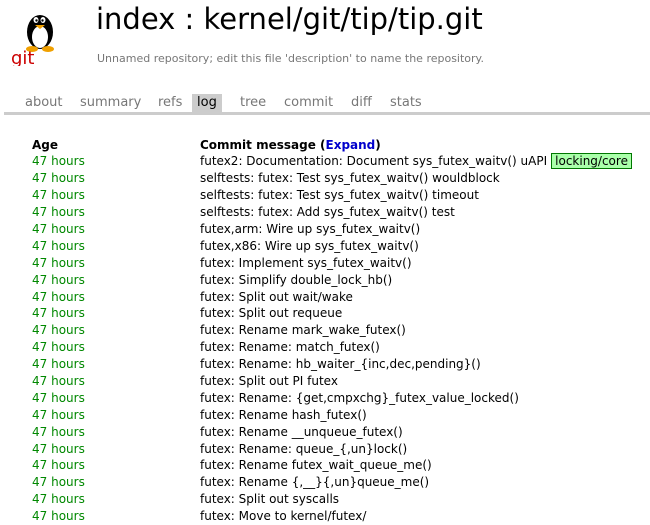 The width and height of the screenshot is (650, 525). I want to click on tab-summary: summary, so click(110, 103).